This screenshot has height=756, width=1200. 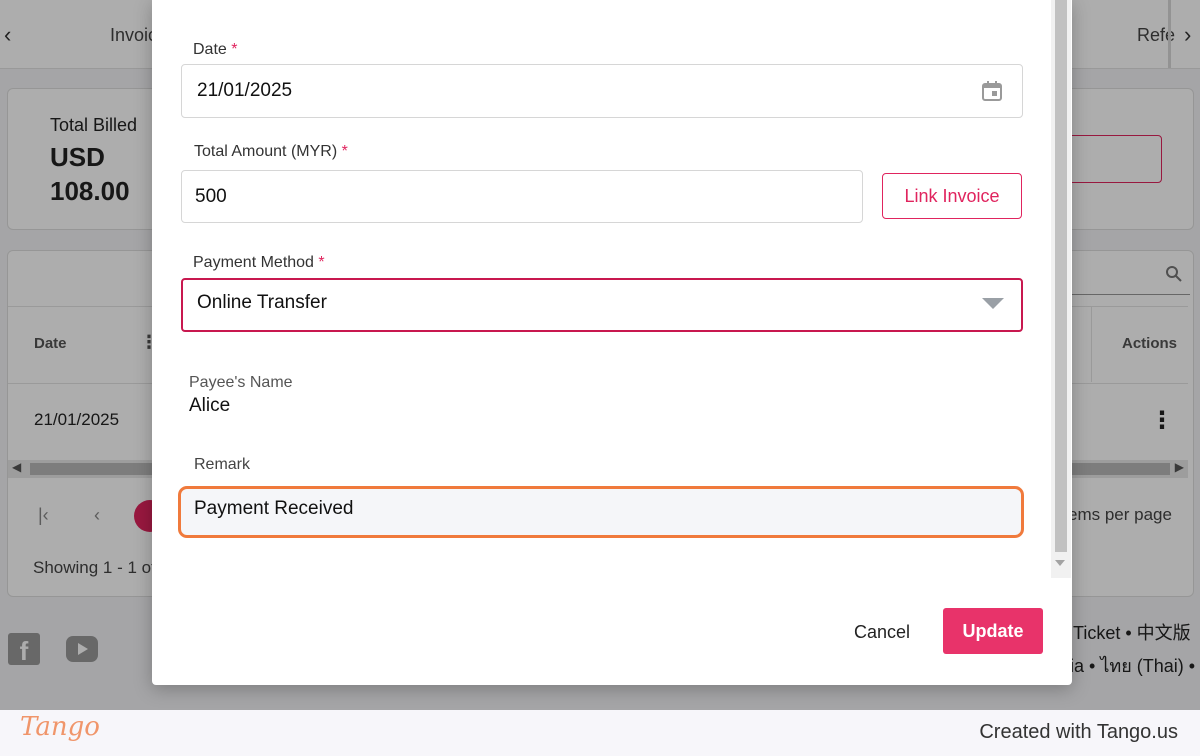 I want to click on tango-credit-text: Created with Tango.us, so click(x=1078, y=732).